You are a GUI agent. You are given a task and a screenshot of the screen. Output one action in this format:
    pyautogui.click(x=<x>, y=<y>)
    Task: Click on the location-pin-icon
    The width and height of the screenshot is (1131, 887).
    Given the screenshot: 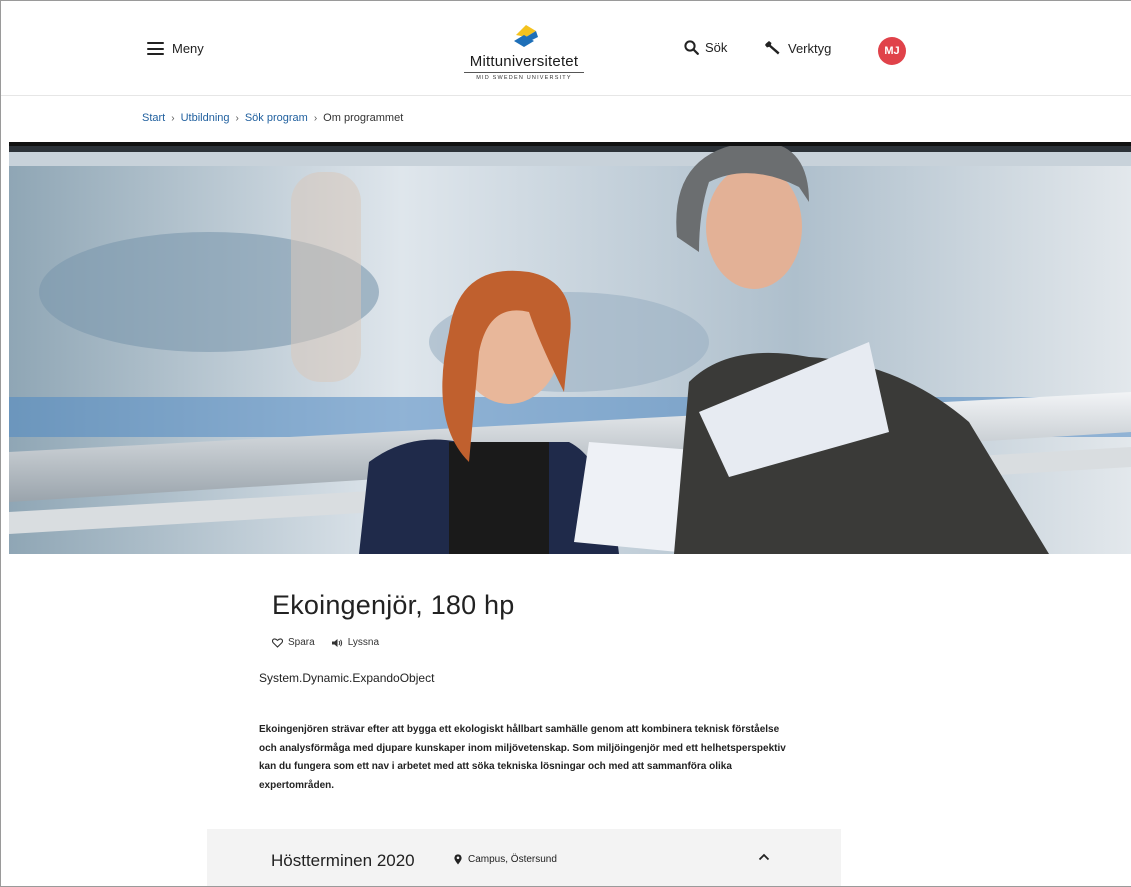 What is the action you would take?
    pyautogui.click(x=458, y=859)
    